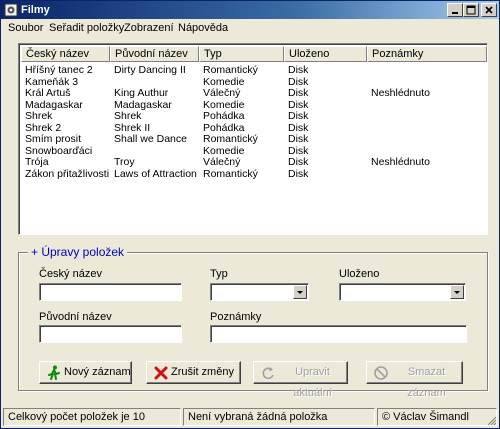 Image resolution: width=500 pixels, height=429 pixels. Describe the element at coordinates (254, 151) in the screenshot. I see `list-row: Snowboarďáci Komedie Disk` at that location.